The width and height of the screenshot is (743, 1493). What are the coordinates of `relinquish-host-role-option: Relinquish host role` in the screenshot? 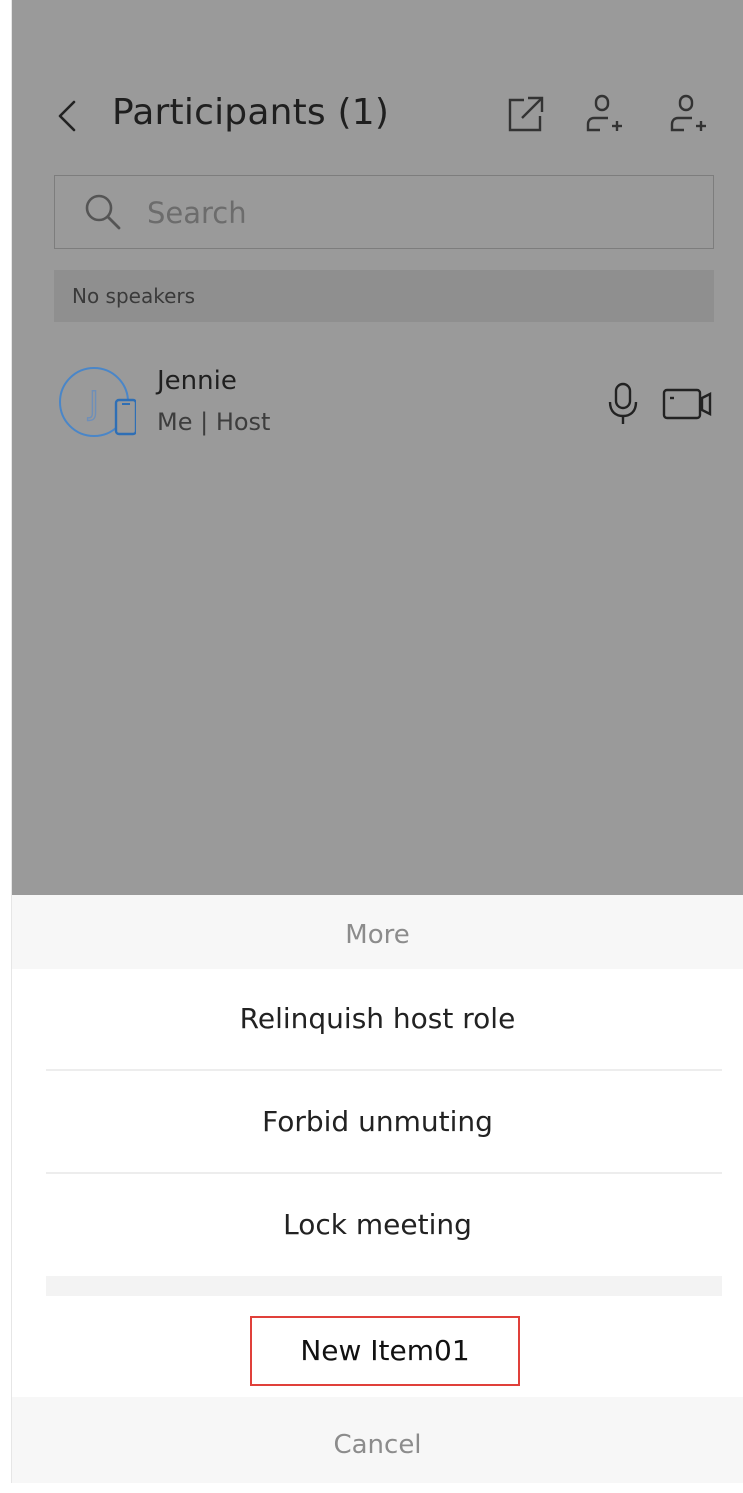 It's located at (377, 1019).